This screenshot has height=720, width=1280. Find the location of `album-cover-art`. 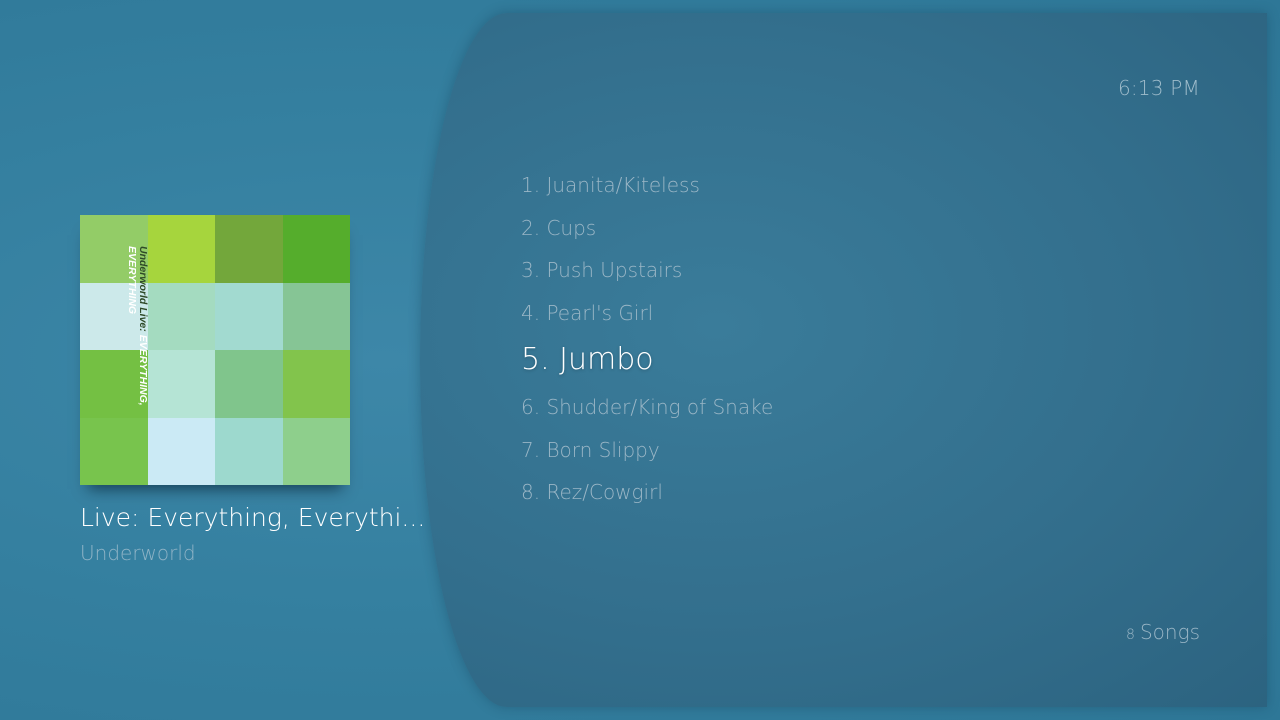

album-cover-art is located at coordinates (215, 350).